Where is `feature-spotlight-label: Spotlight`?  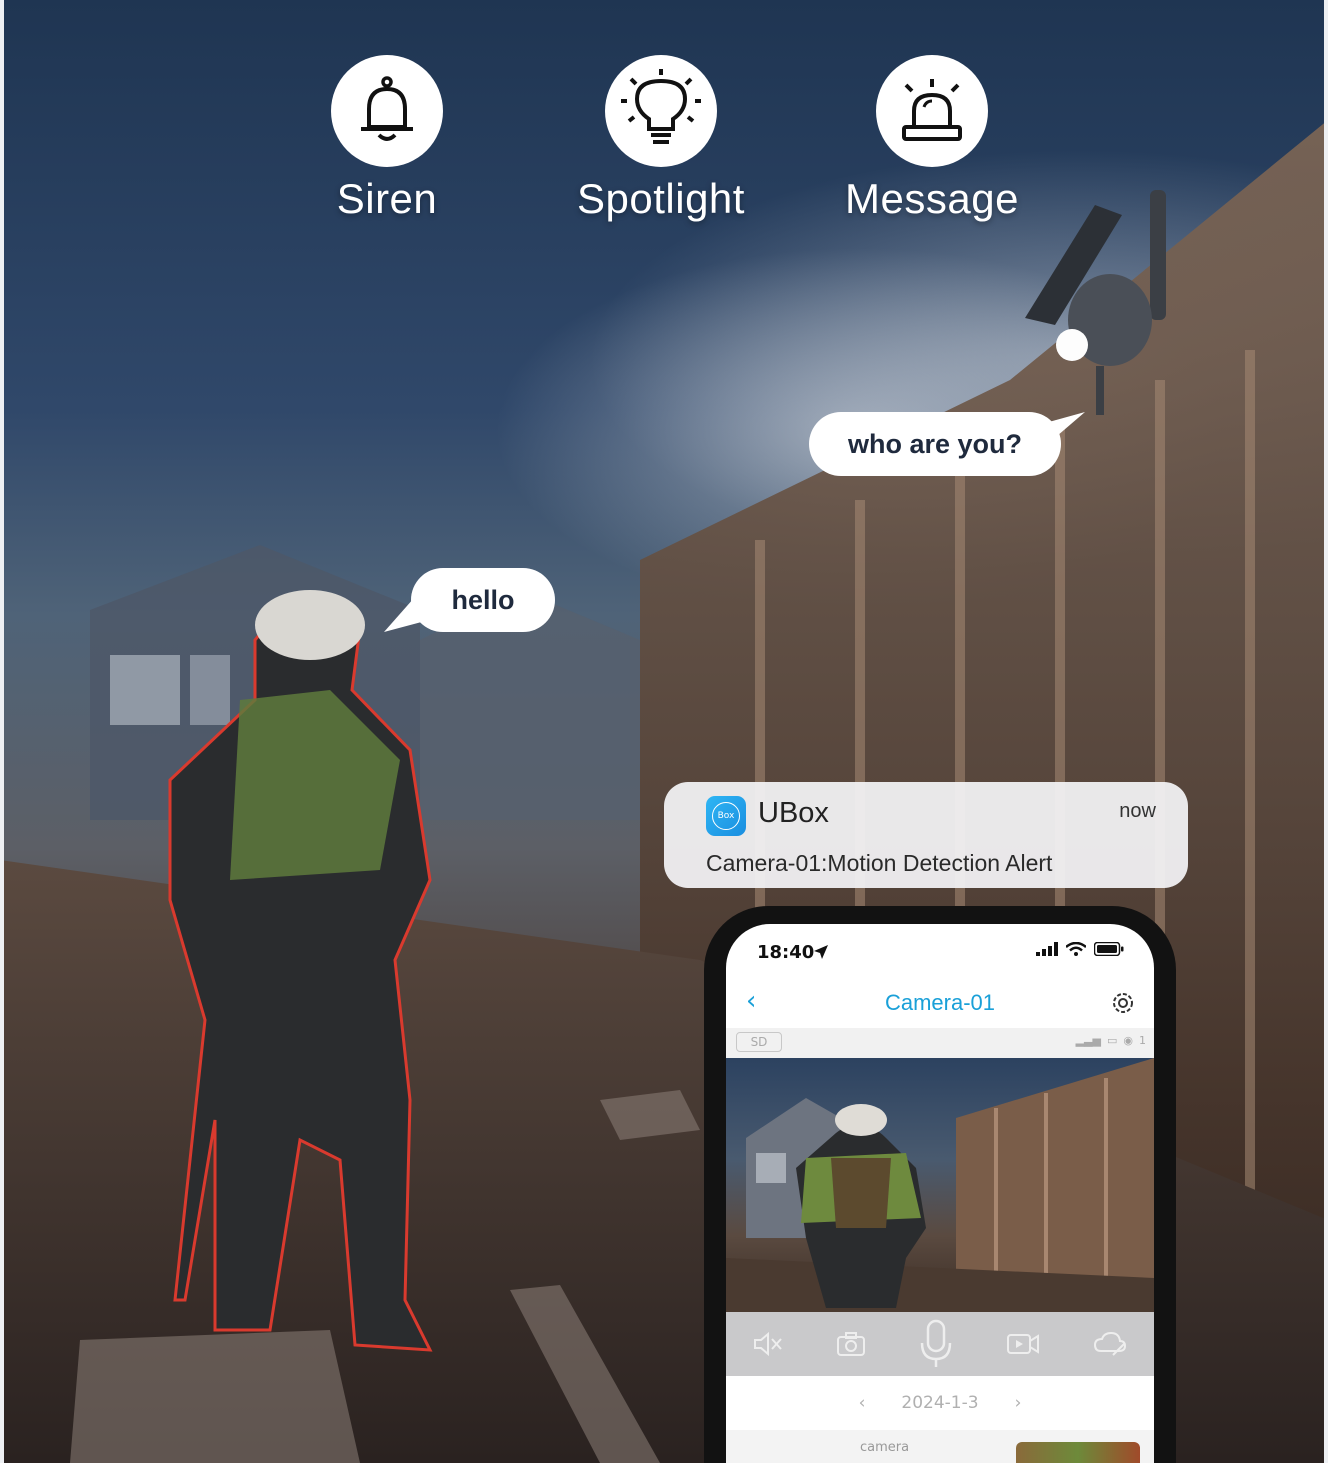
feature-spotlight-label: Spotlight is located at coordinates (661, 198).